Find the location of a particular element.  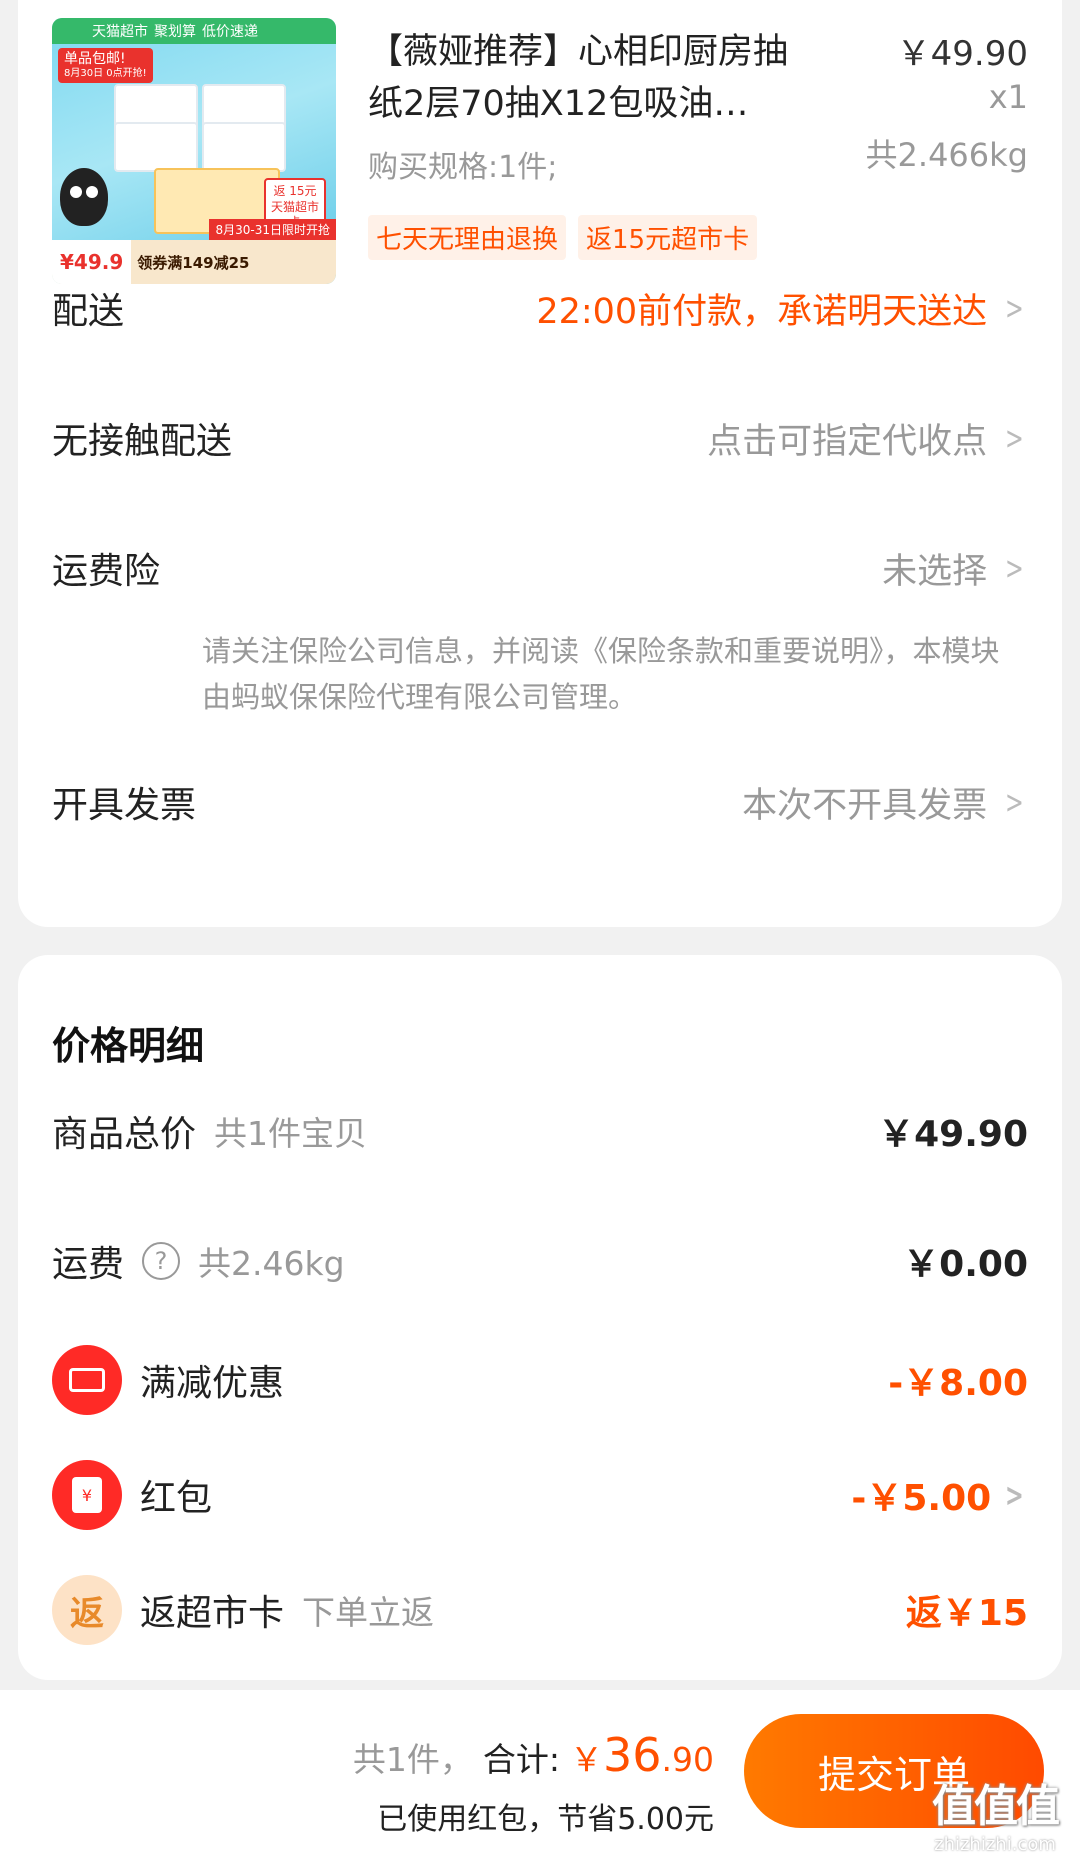

shipping-fee-label: 运费 is located at coordinates (88, 1264).